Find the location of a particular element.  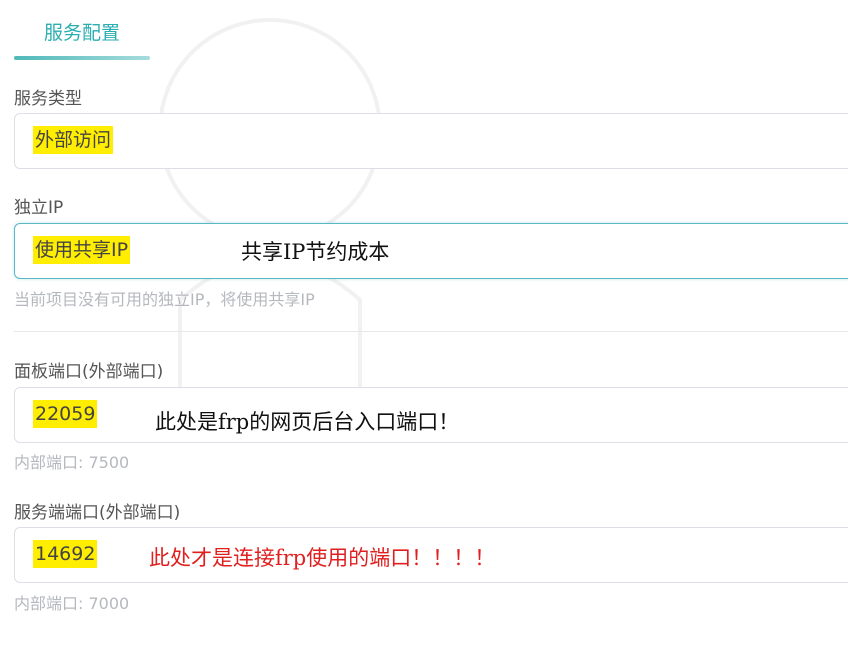

service-port-annotation: 此处才是连接frp使用的端口！！！！ is located at coordinates (322, 558).